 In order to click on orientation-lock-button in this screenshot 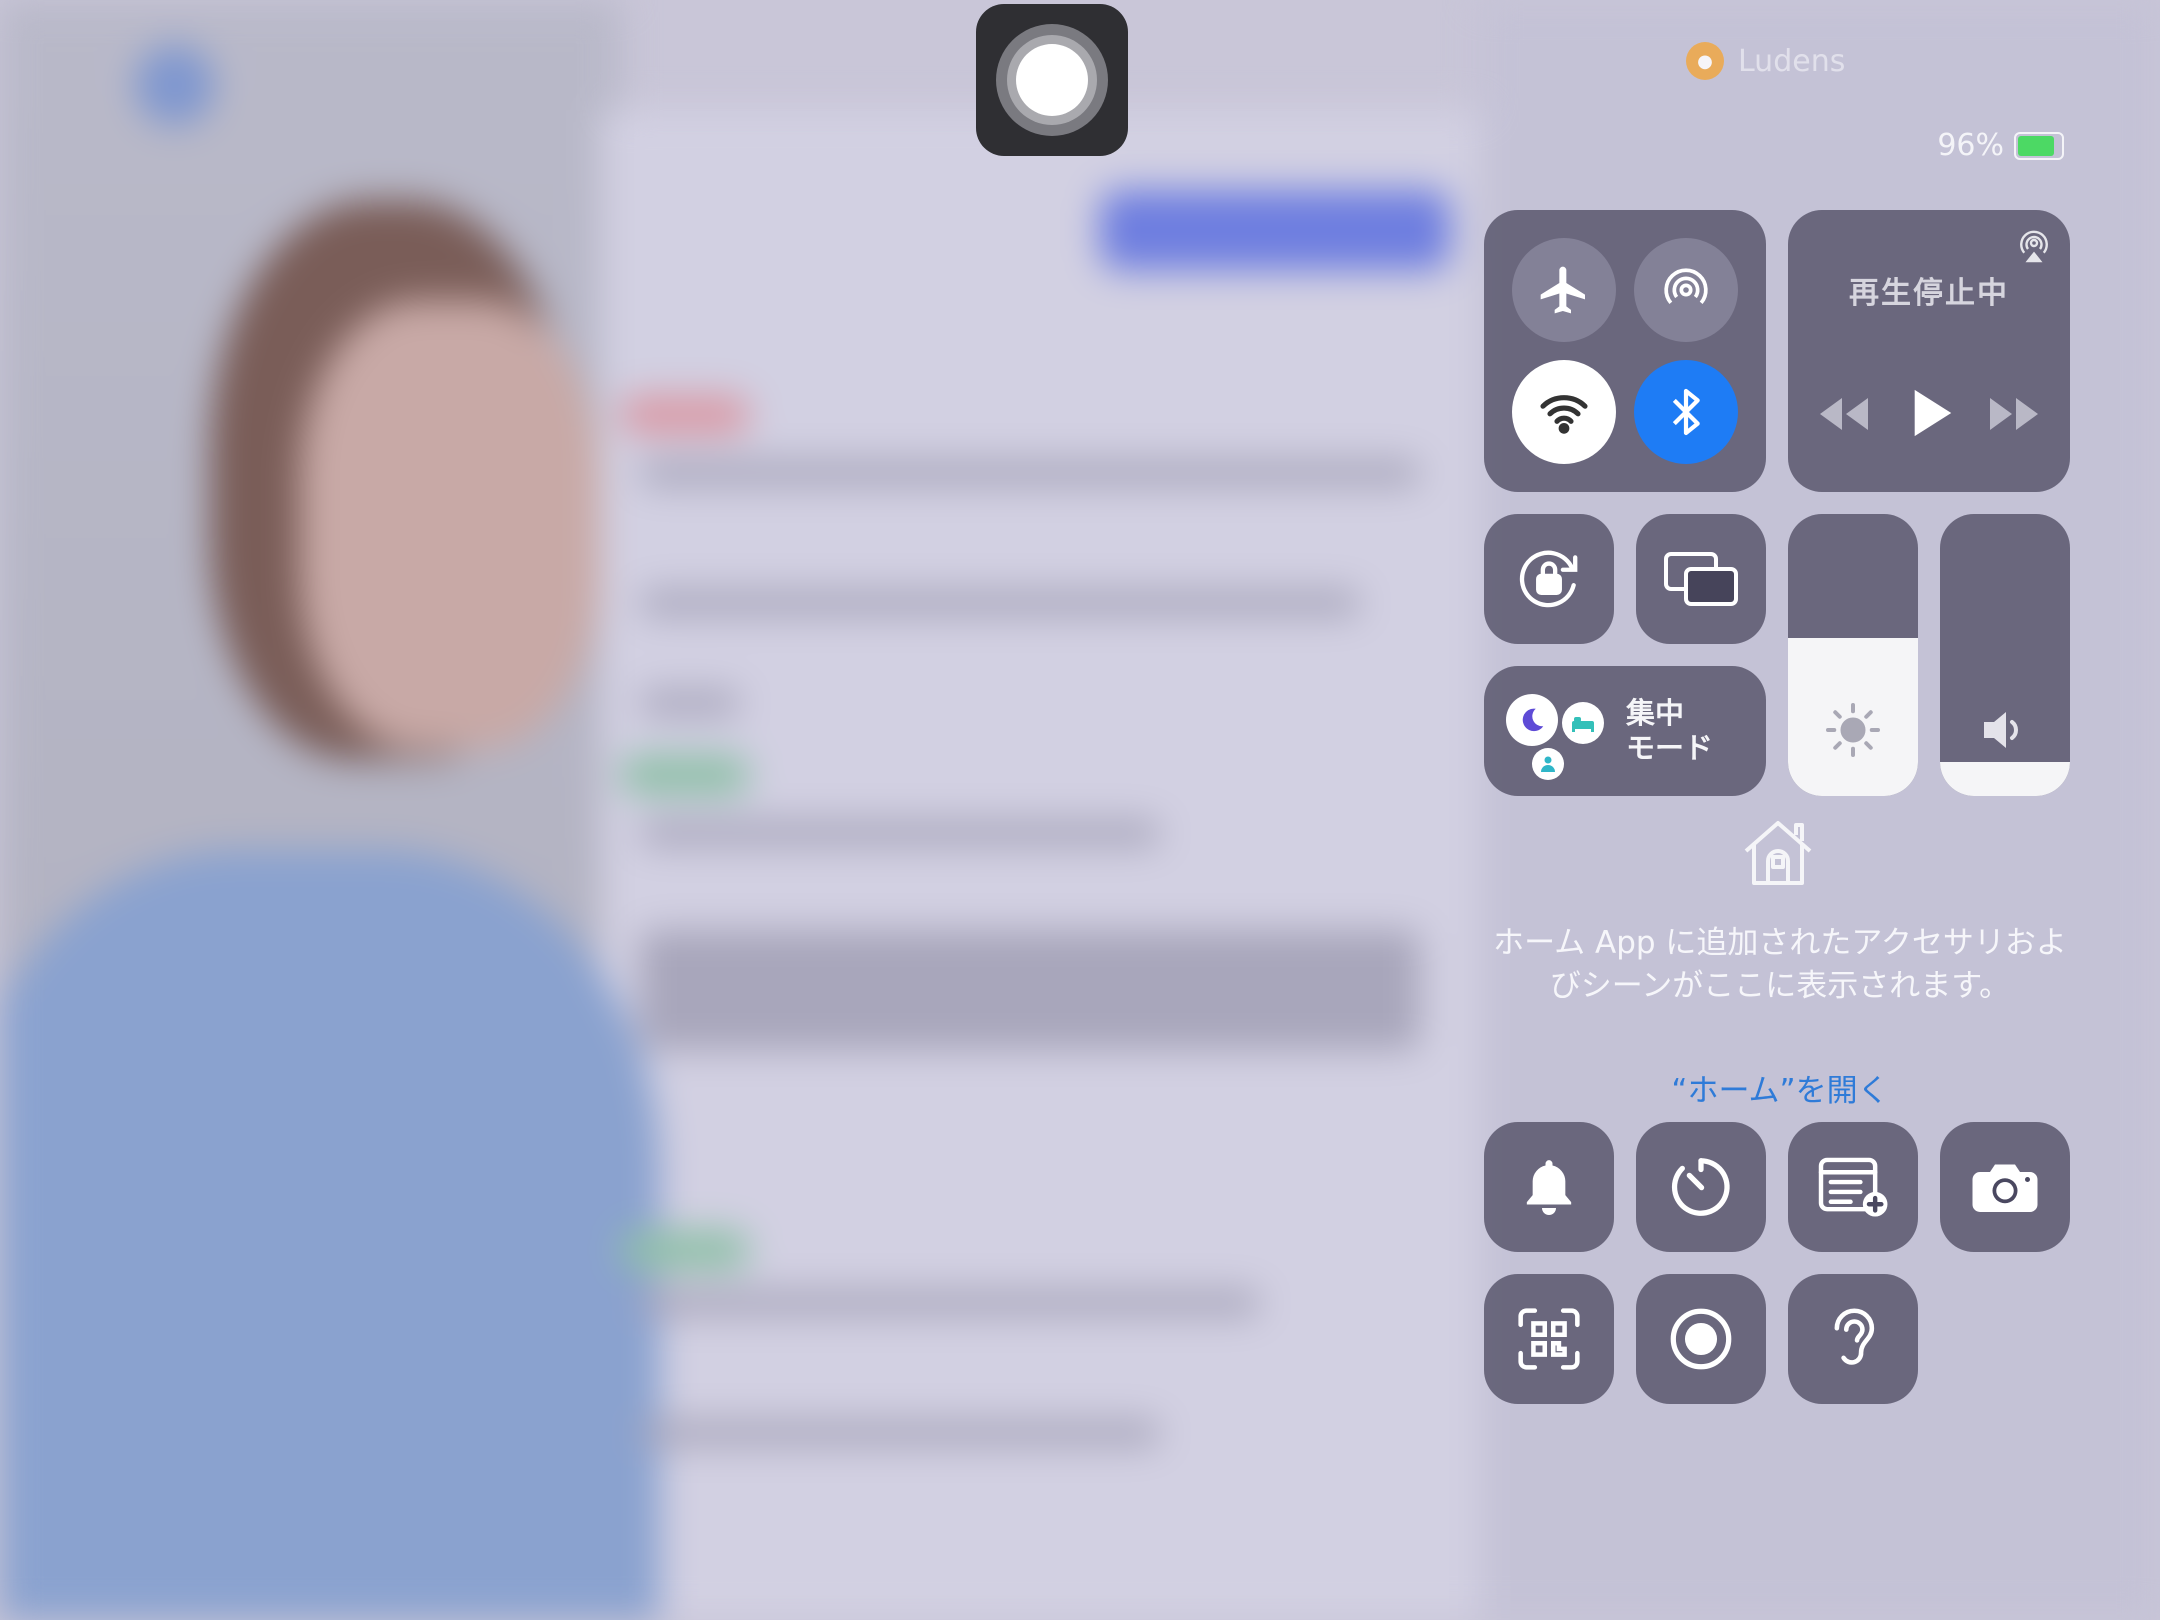, I will do `click(1549, 579)`.